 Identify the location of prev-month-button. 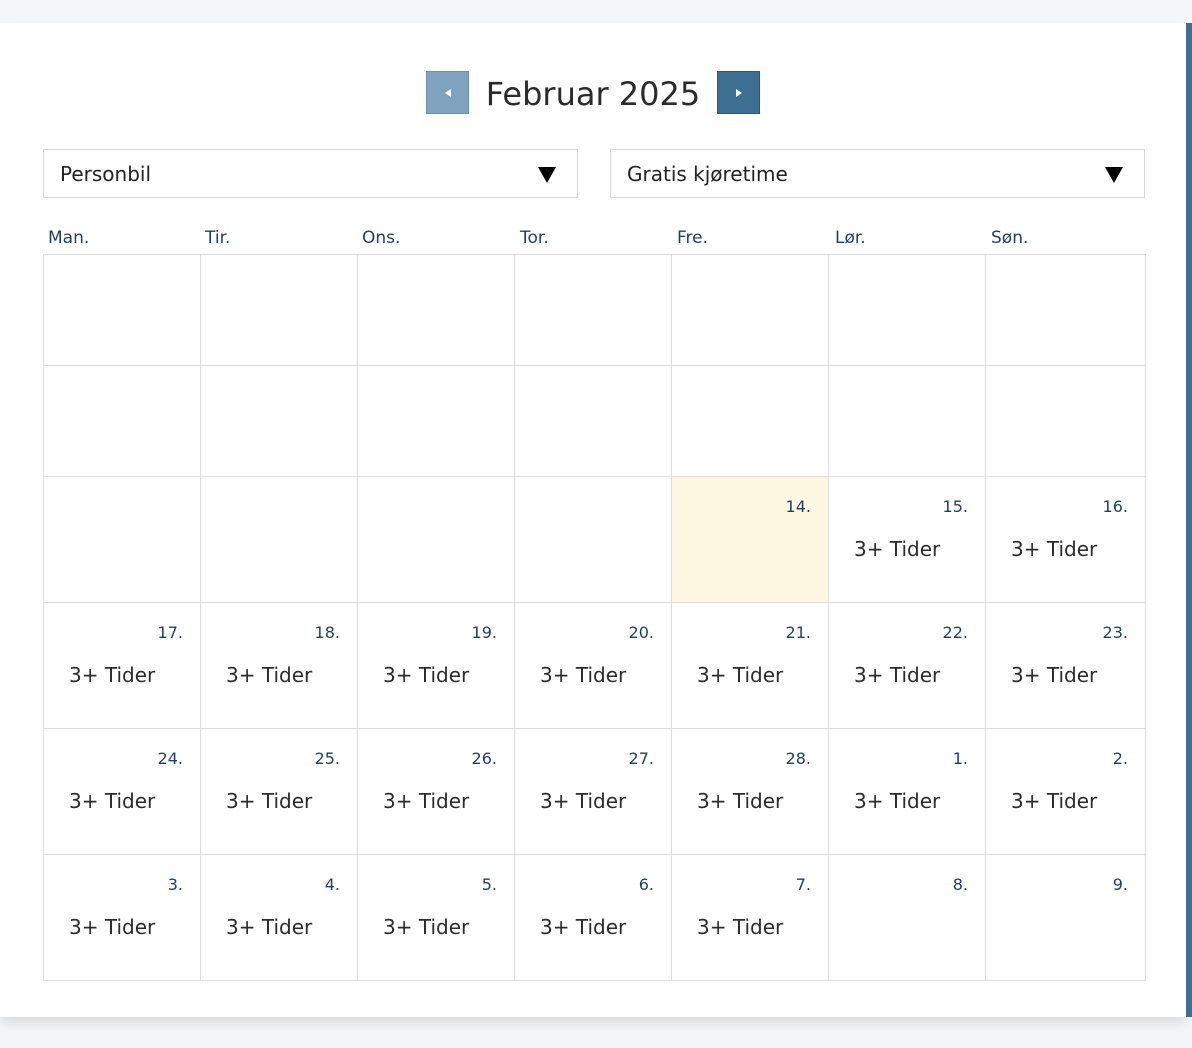
(447, 92).